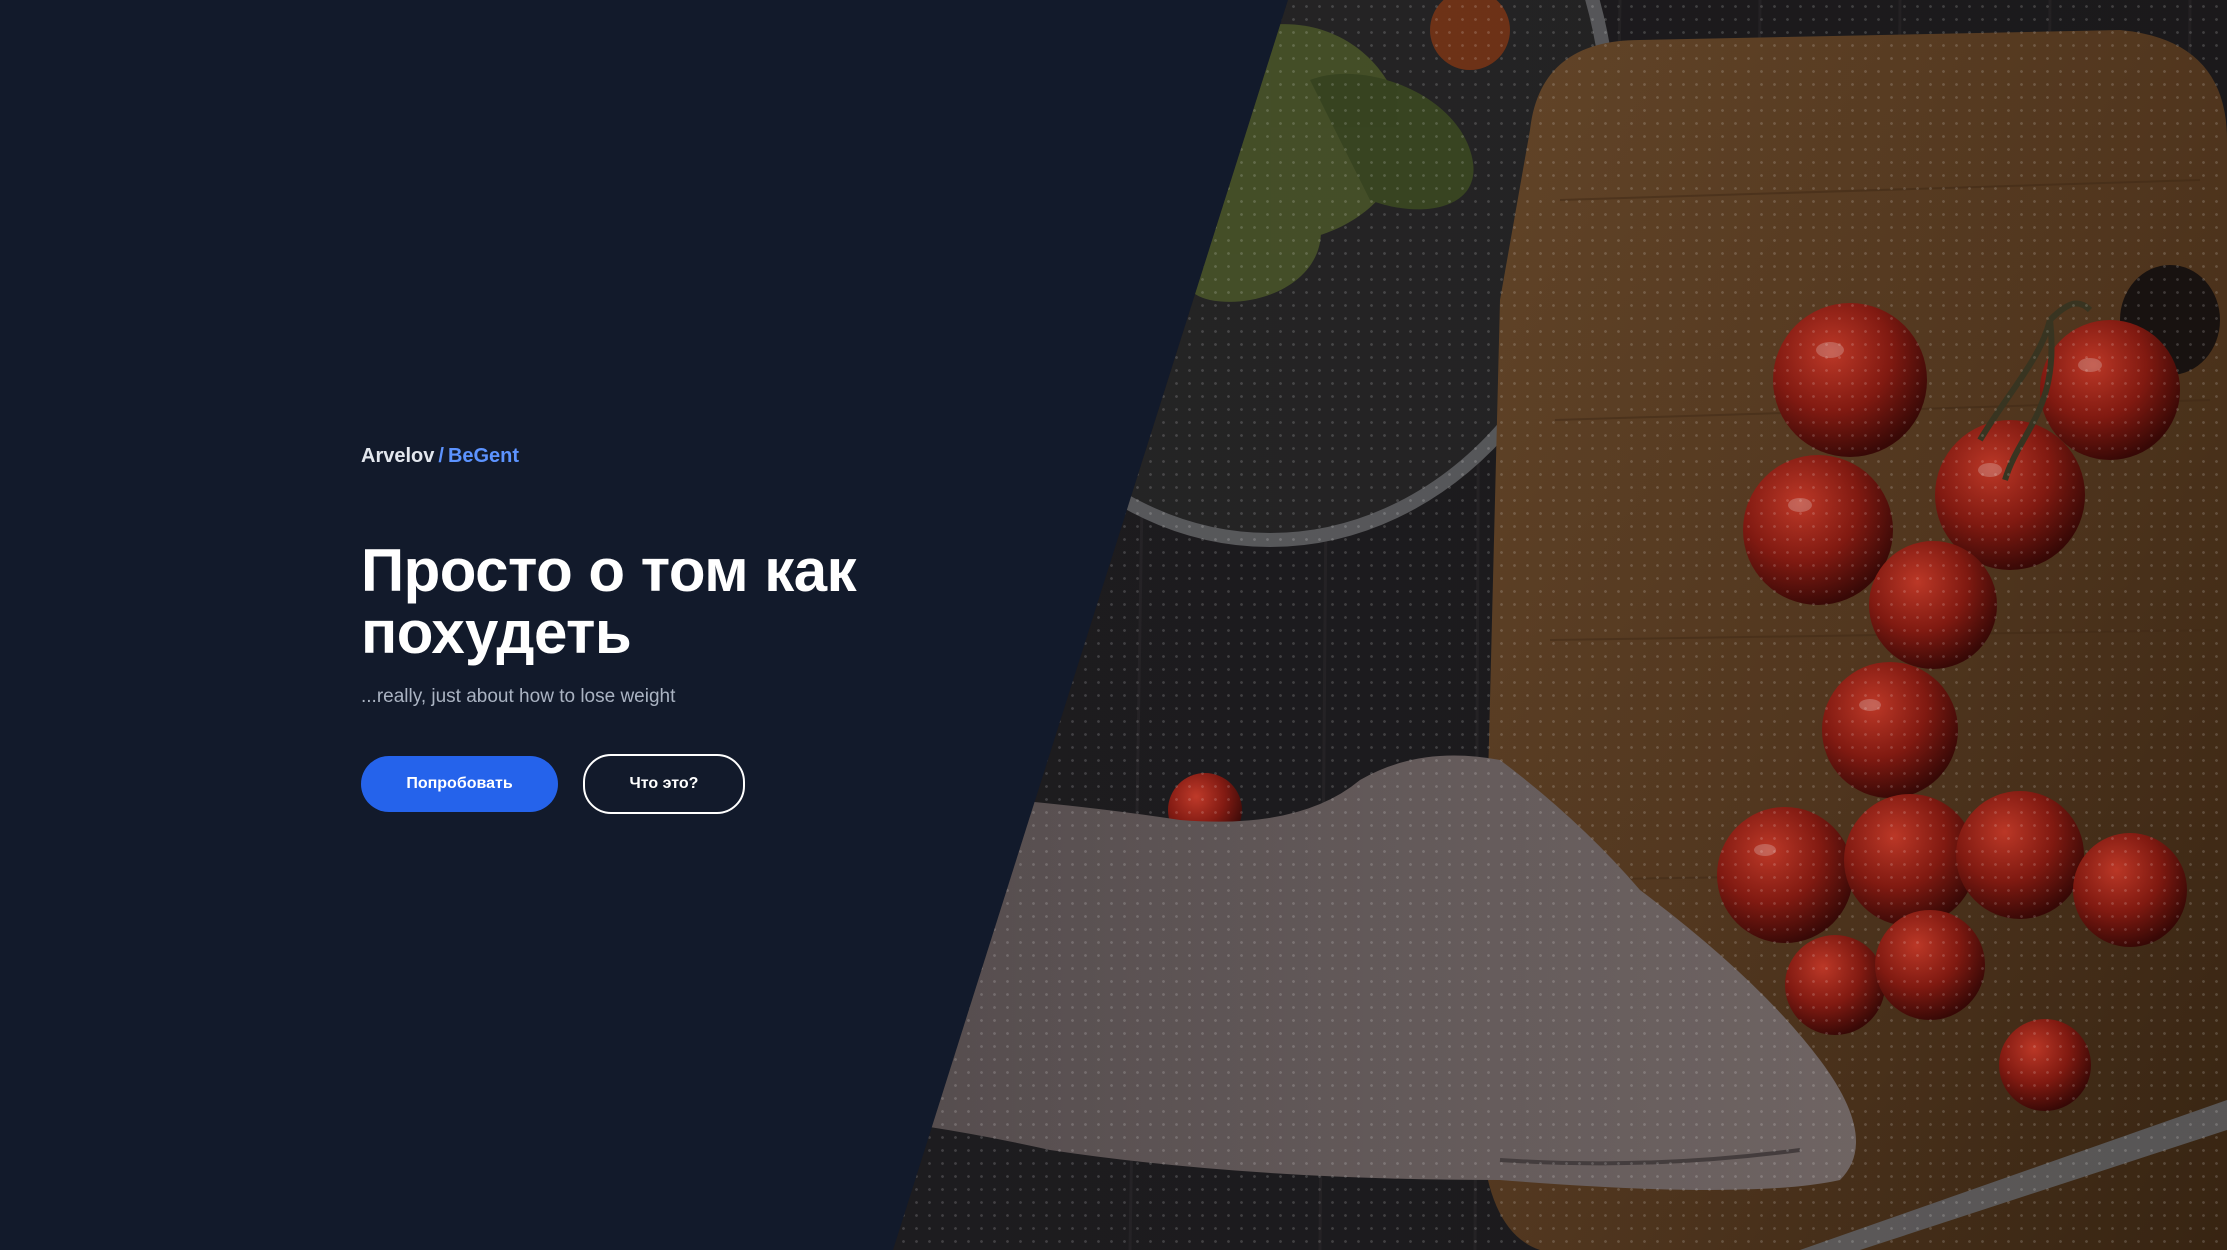 The image size is (2227, 1250). What do you see at coordinates (664, 784) in the screenshot?
I see `what-is-it-button: Что это?` at bounding box center [664, 784].